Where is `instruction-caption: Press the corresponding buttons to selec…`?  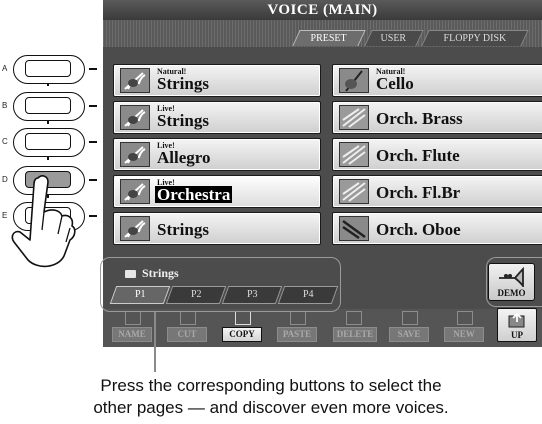 instruction-caption: Press the corresponding buttons to selec… is located at coordinates (271, 397).